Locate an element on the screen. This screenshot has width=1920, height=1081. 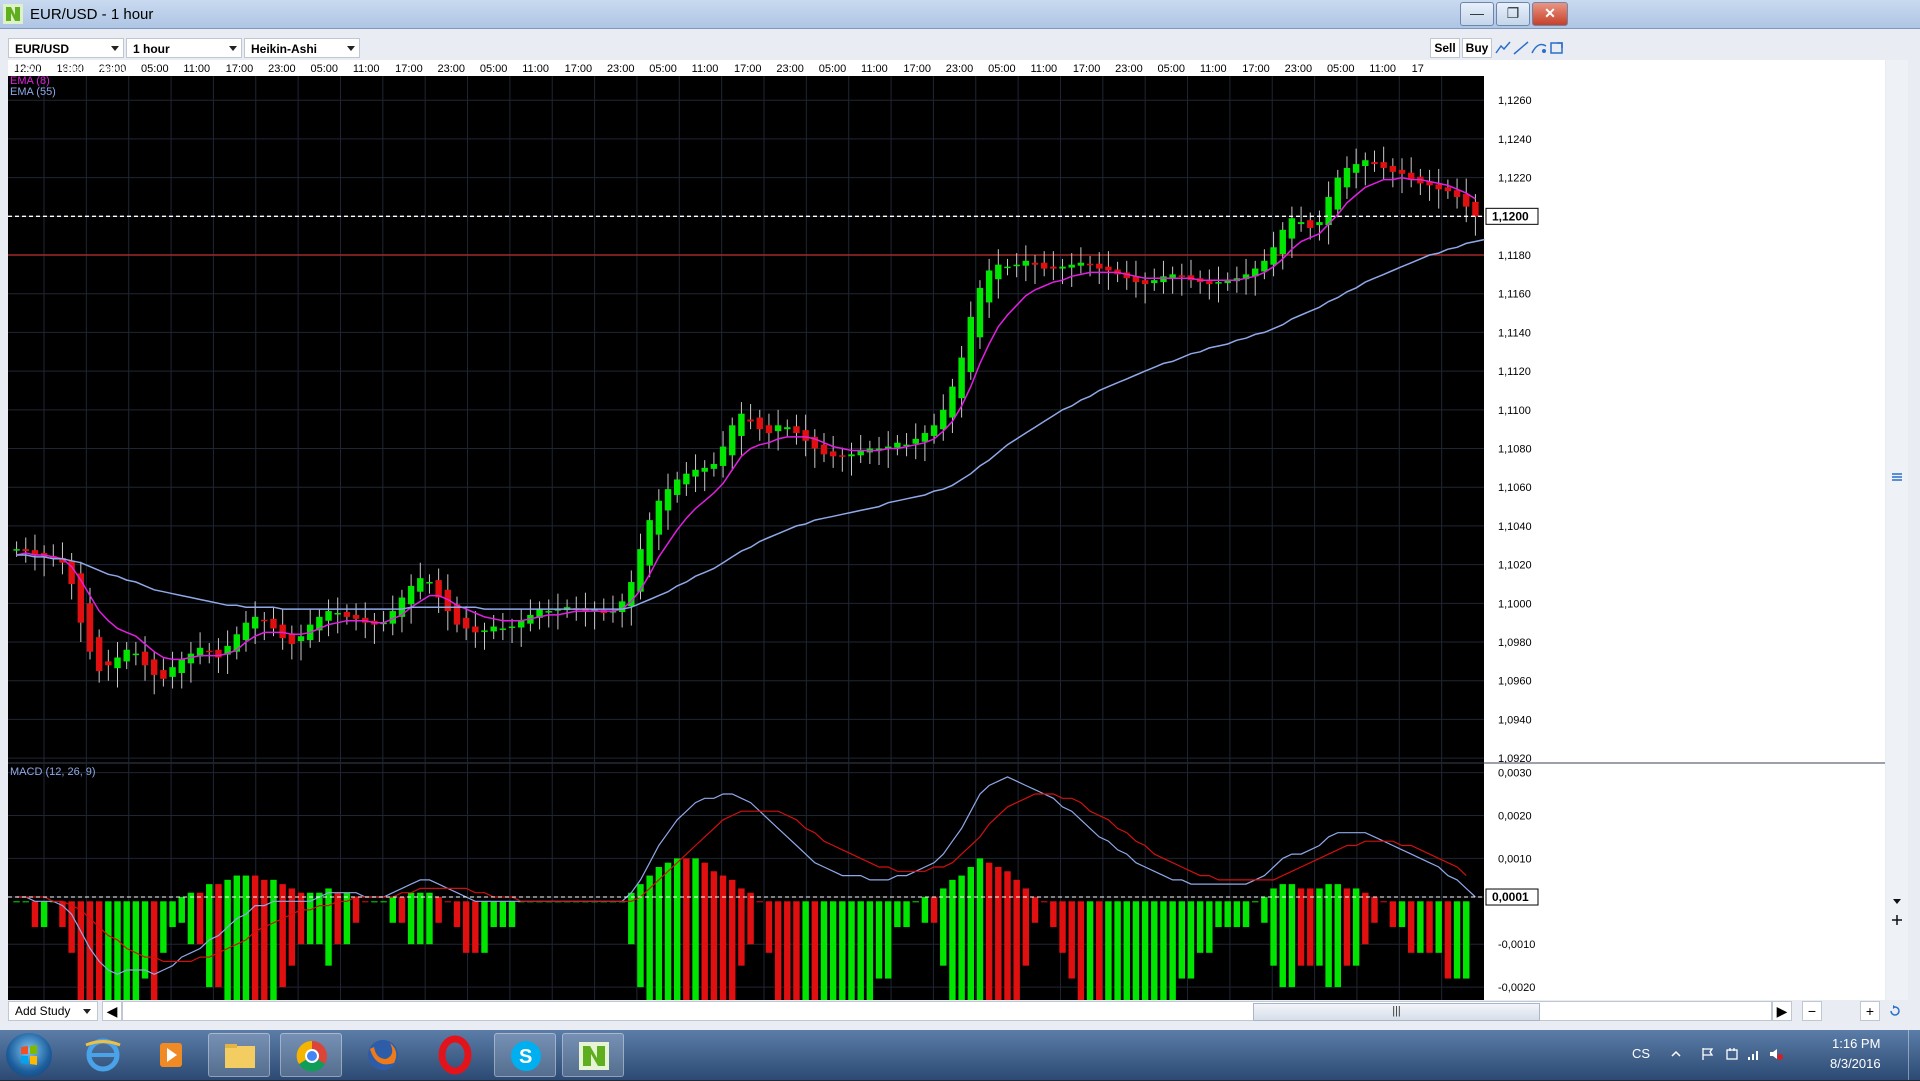
flag-icon is located at coordinates (1708, 1054).